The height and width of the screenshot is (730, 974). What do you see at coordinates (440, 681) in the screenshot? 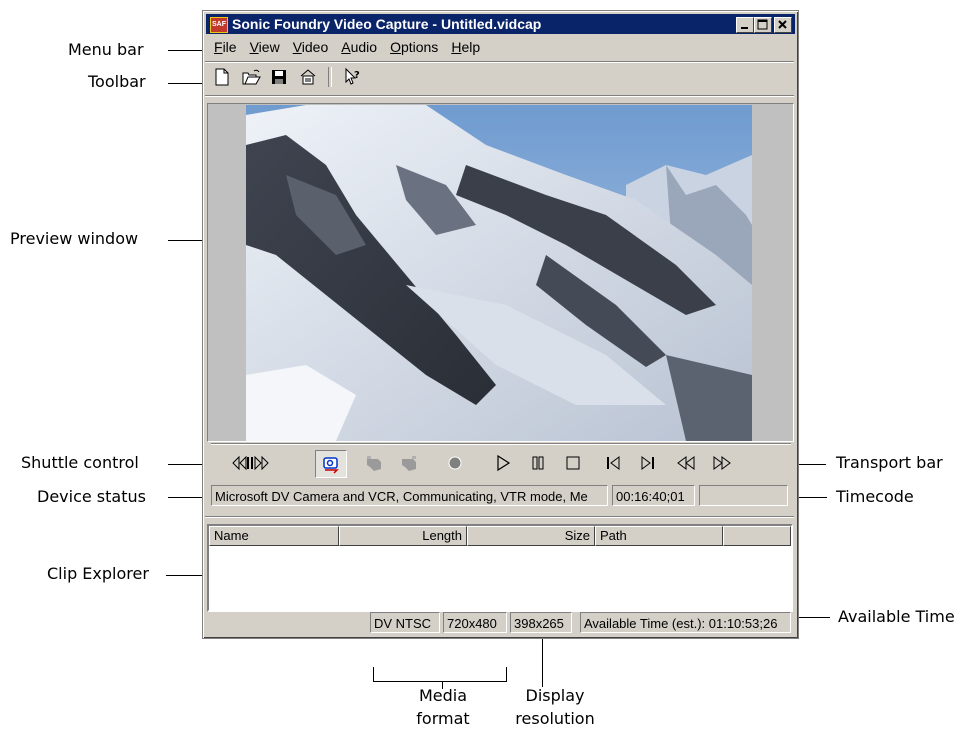
I see `bracket-media-bottom` at bounding box center [440, 681].